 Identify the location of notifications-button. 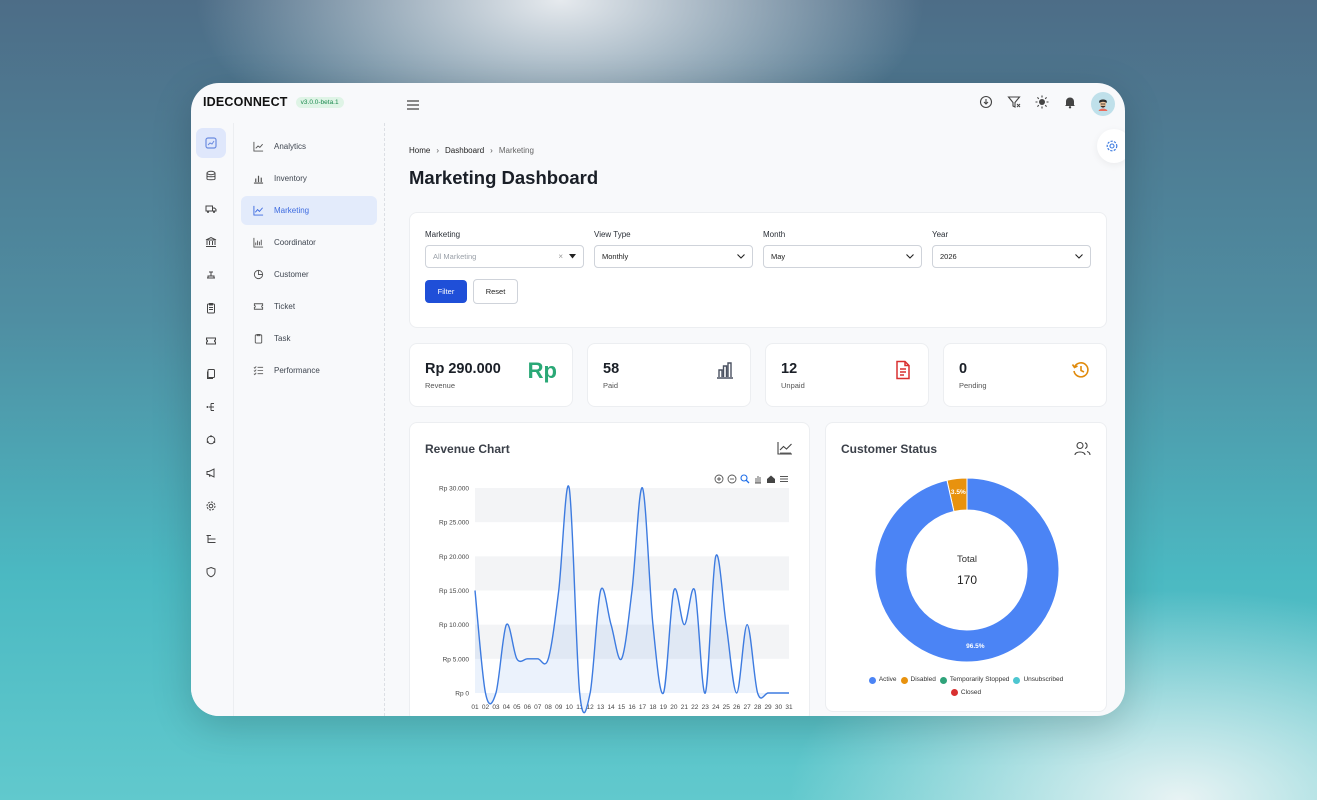
(1070, 104).